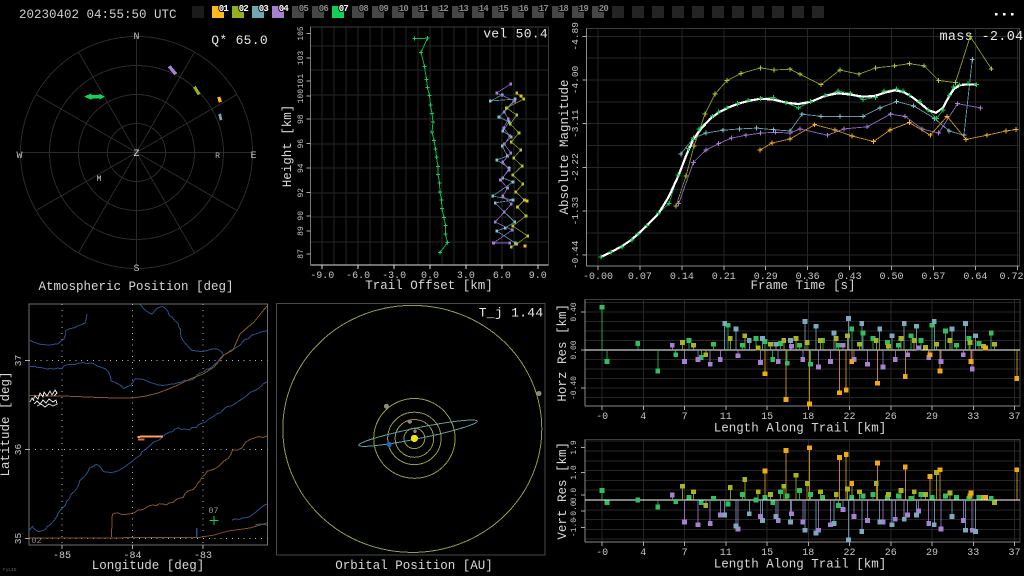 The image size is (1024, 576). What do you see at coordinates (511, 313) in the screenshot?
I see `svg-text: T_j 1.44` at bounding box center [511, 313].